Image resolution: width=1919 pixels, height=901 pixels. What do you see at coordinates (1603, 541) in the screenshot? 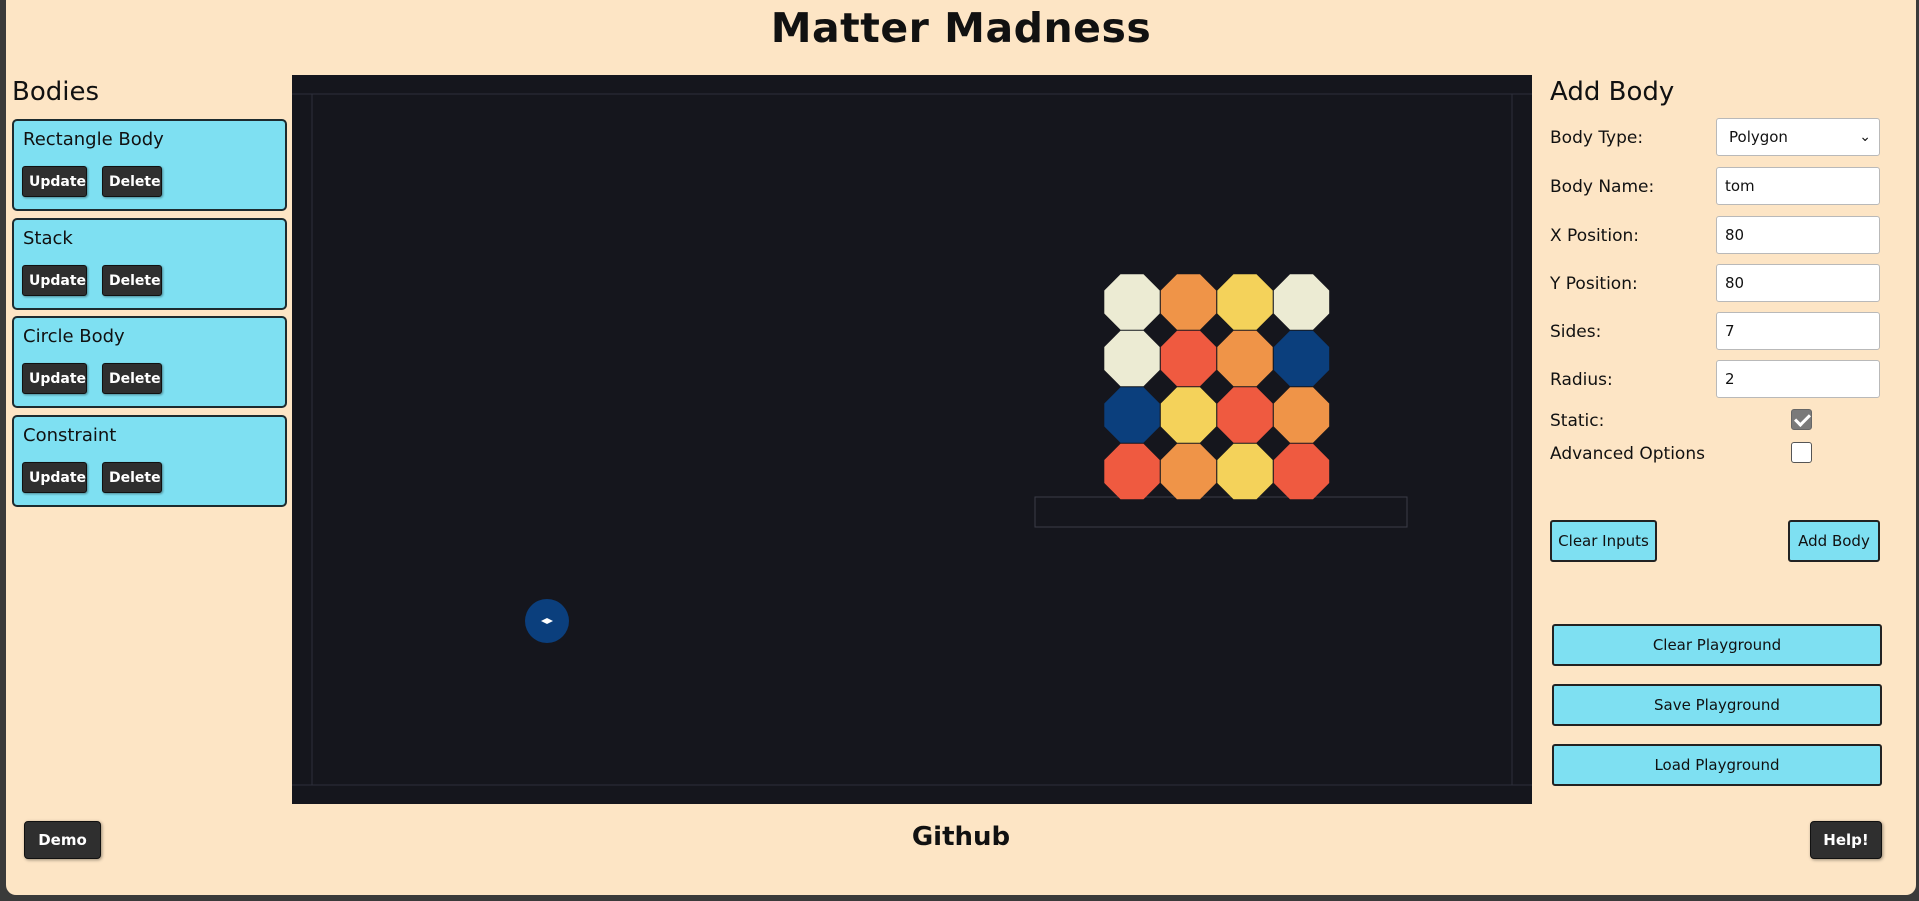
I see `clear-inputs-button: Clear Inputs` at bounding box center [1603, 541].